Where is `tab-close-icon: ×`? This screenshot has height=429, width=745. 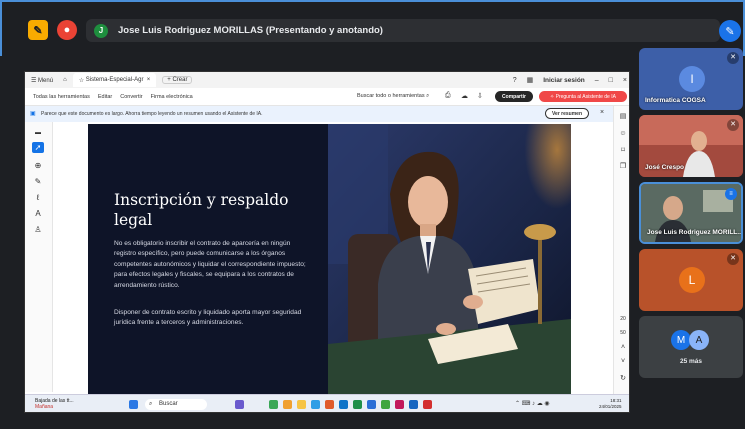 tab-close-icon: × is located at coordinates (149, 80).